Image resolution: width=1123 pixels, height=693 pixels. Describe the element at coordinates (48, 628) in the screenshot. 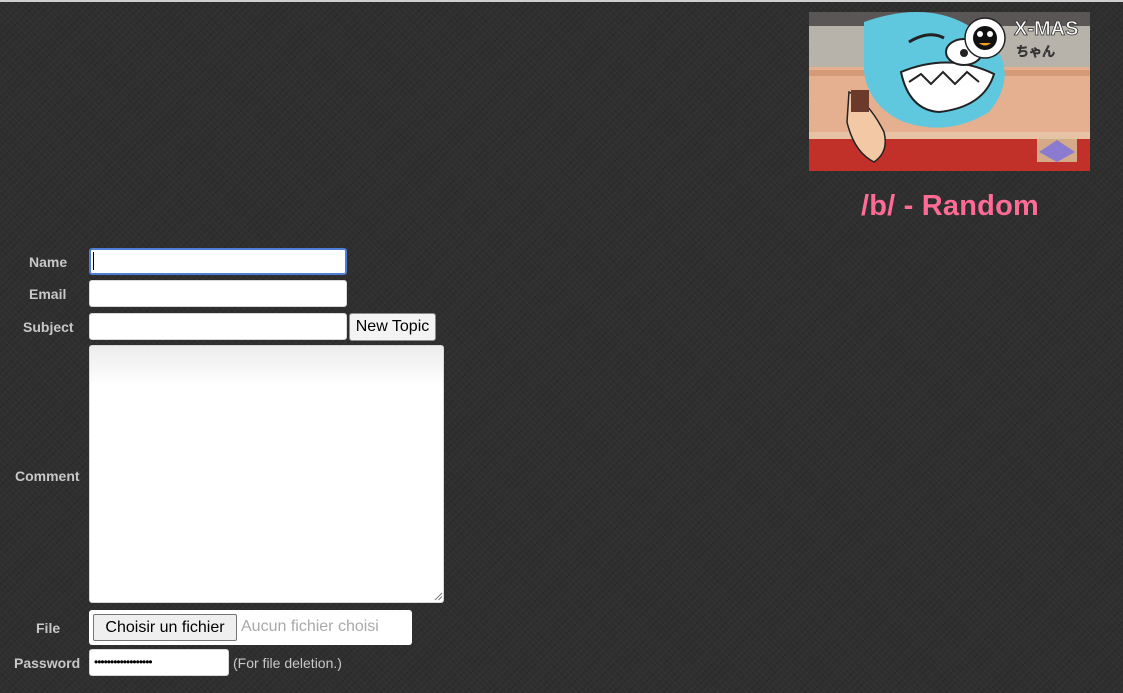

I see `file-label: File` at that location.